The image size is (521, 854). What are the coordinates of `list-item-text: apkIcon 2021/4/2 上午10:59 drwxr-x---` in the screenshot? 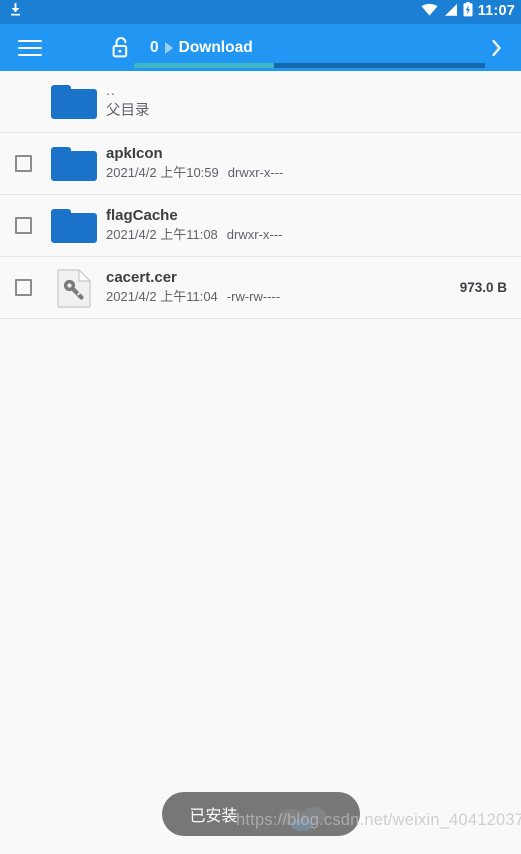 It's located at (300, 163).